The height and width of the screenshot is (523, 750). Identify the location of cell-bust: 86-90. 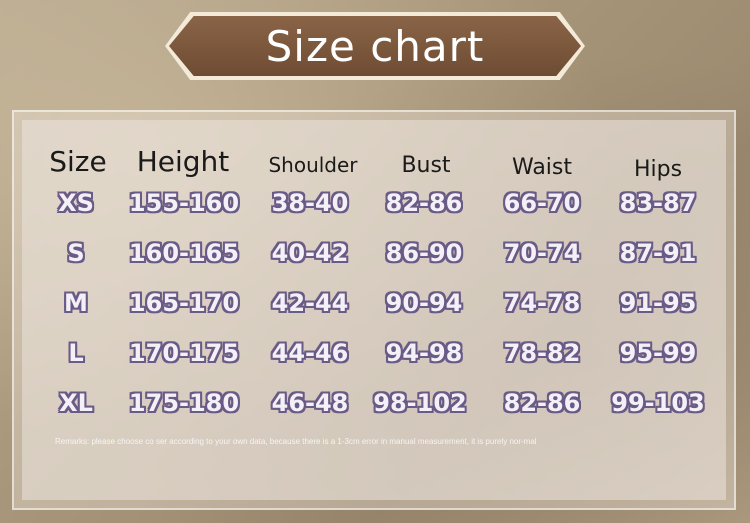
(424, 253).